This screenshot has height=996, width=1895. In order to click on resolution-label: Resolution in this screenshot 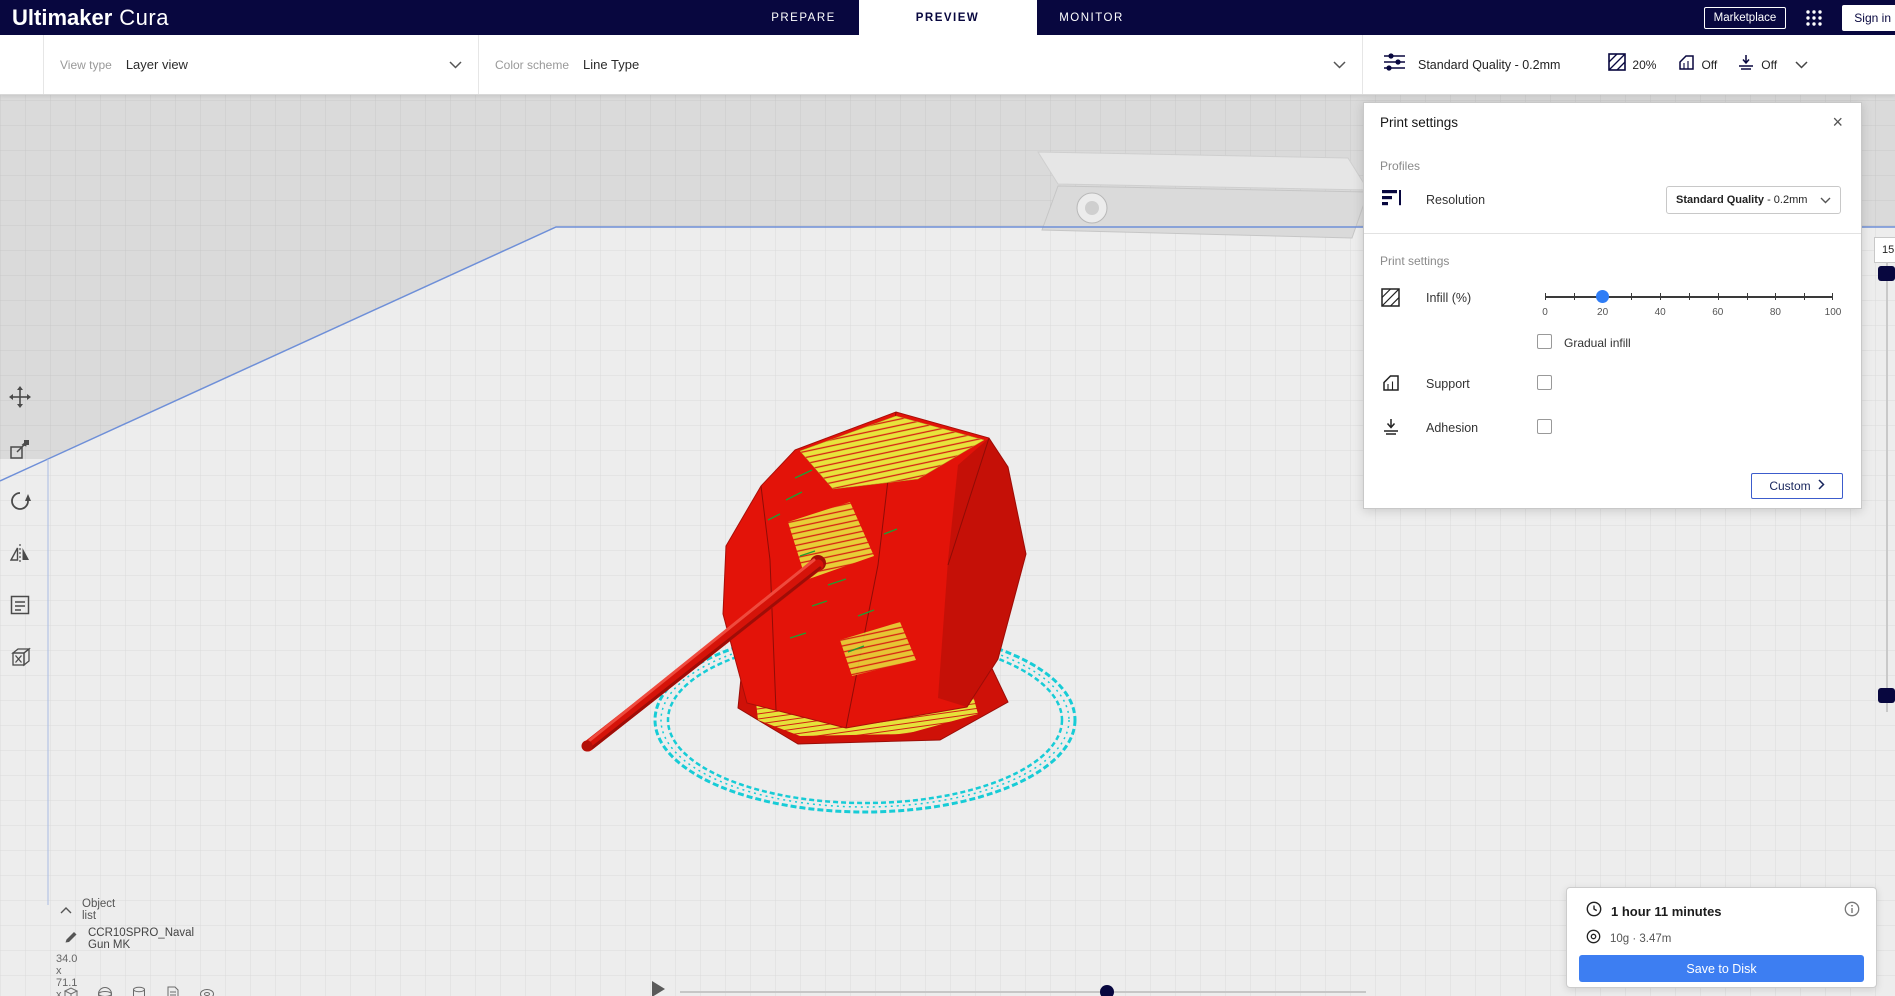, I will do `click(1456, 200)`.